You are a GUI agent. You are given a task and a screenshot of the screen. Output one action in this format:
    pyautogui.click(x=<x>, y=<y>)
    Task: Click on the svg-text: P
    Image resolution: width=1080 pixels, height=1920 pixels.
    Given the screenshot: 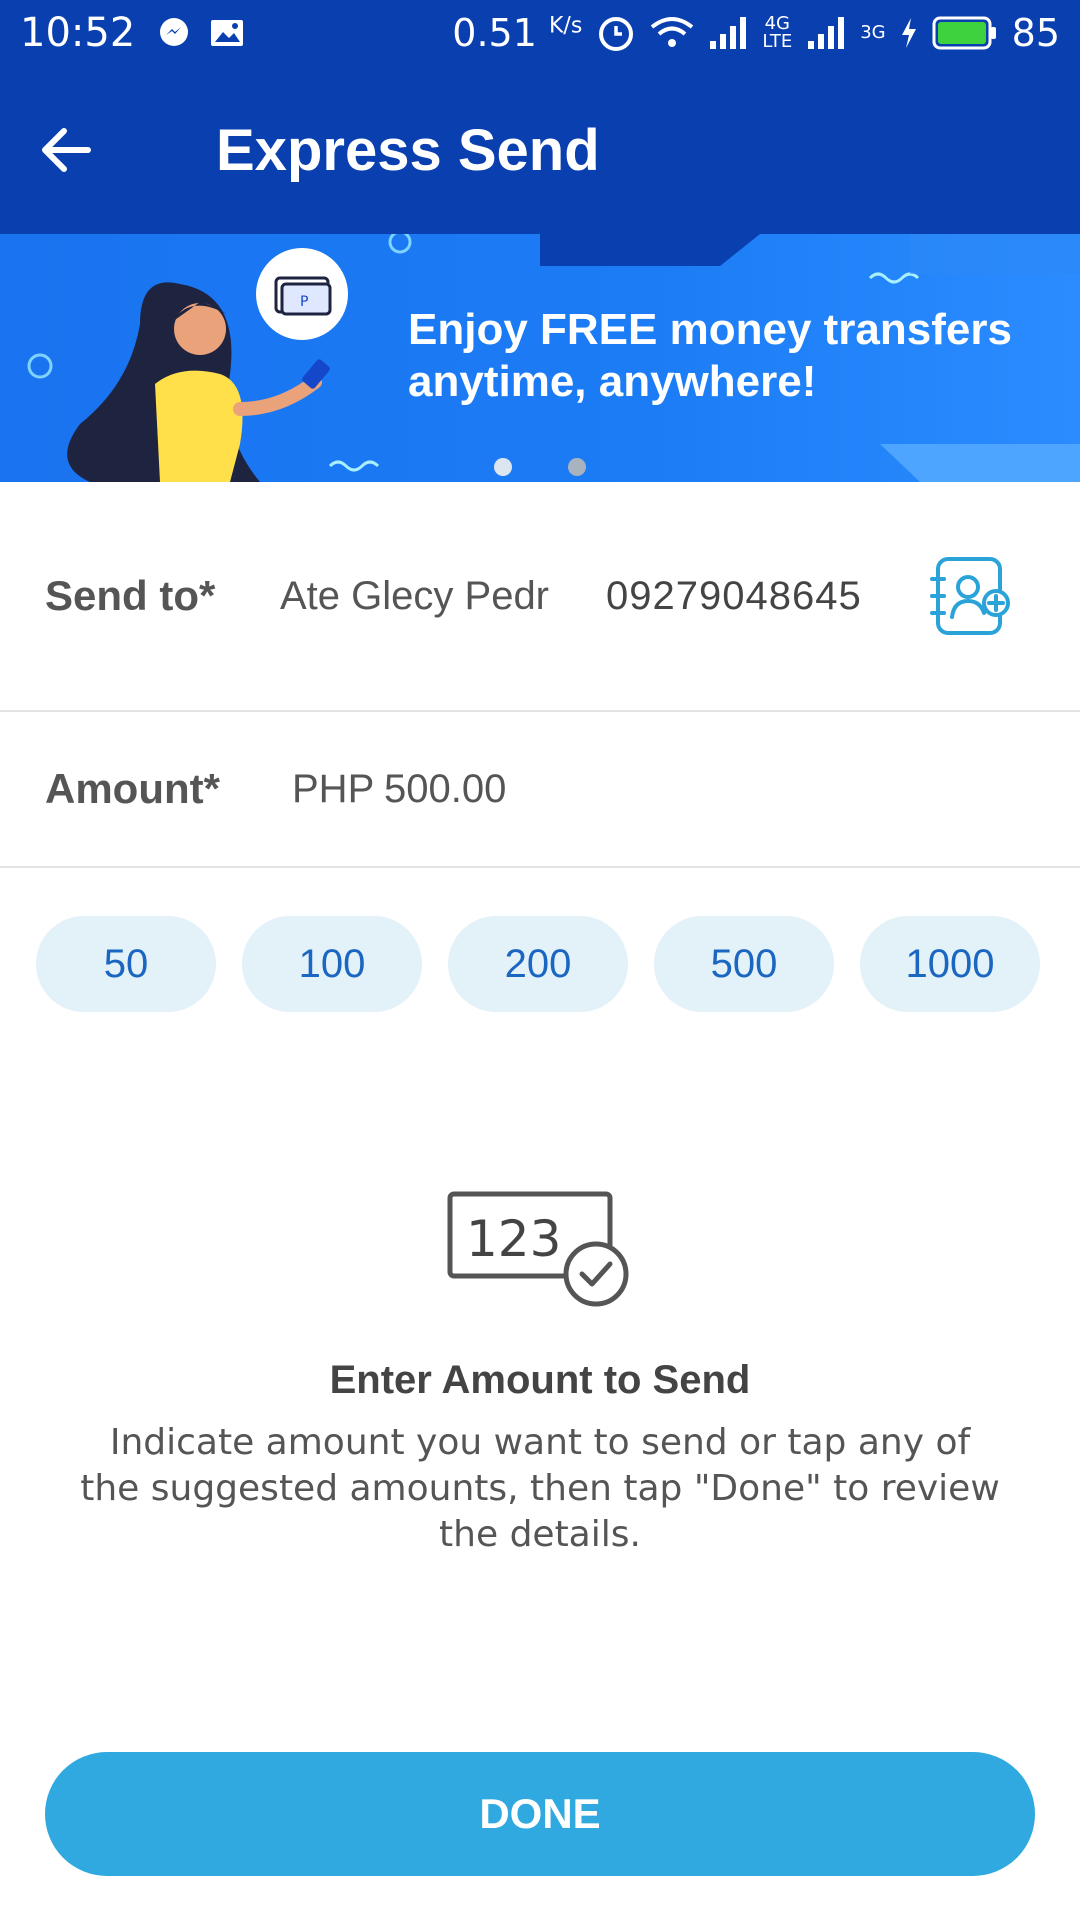 What is the action you would take?
    pyautogui.click(x=304, y=302)
    